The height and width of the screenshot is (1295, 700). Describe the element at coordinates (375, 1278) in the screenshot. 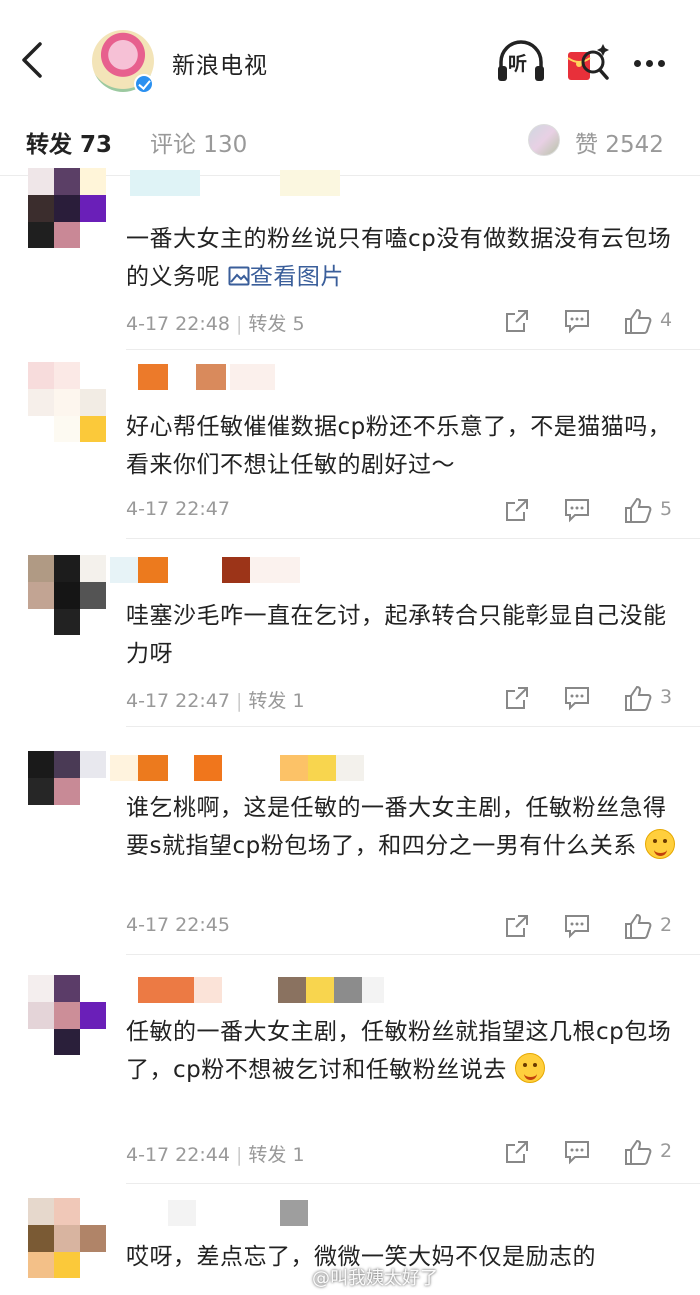

I see `watermark: @叫我姨太好了` at that location.